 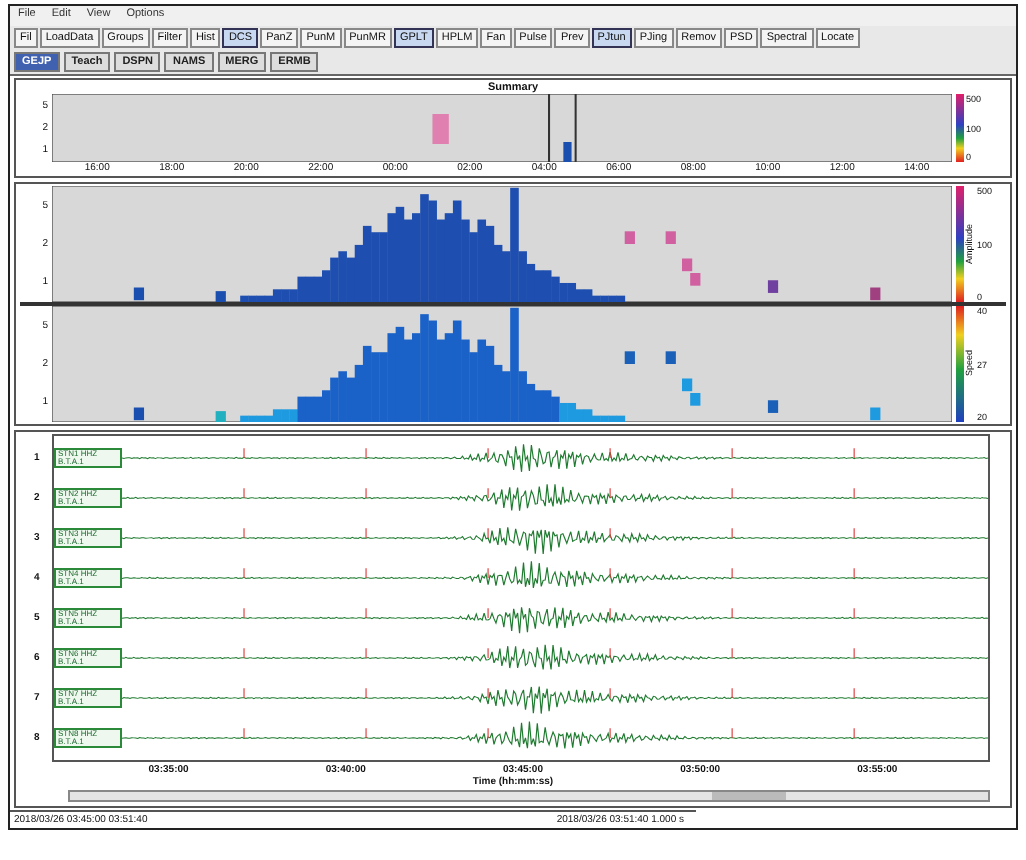 What do you see at coordinates (529, 796) in the screenshot?
I see `scrollbar` at bounding box center [529, 796].